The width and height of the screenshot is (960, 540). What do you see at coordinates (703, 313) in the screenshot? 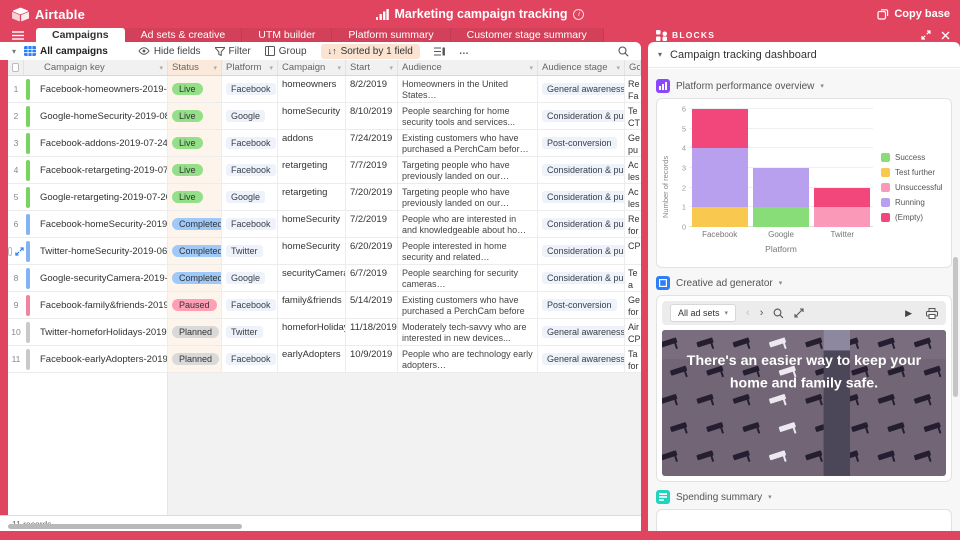
I see `ad-sets-selector: All ad sets ▾` at bounding box center [703, 313].